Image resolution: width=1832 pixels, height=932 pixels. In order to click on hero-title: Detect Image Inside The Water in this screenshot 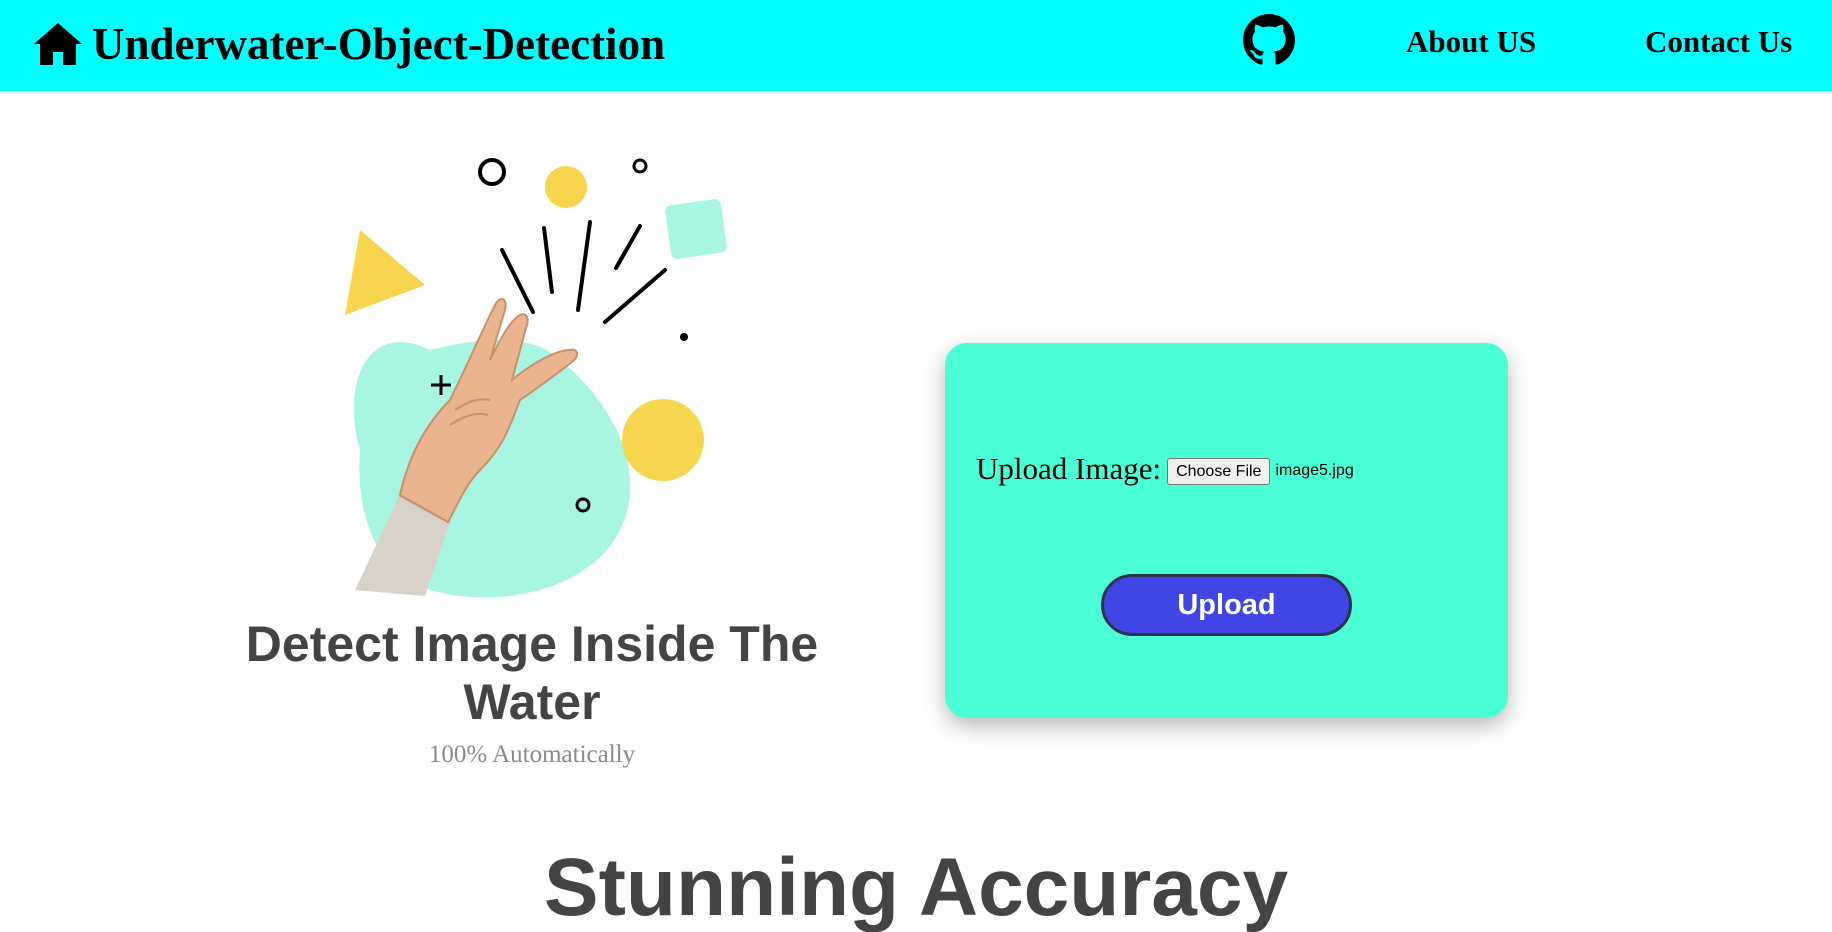, I will do `click(532, 673)`.